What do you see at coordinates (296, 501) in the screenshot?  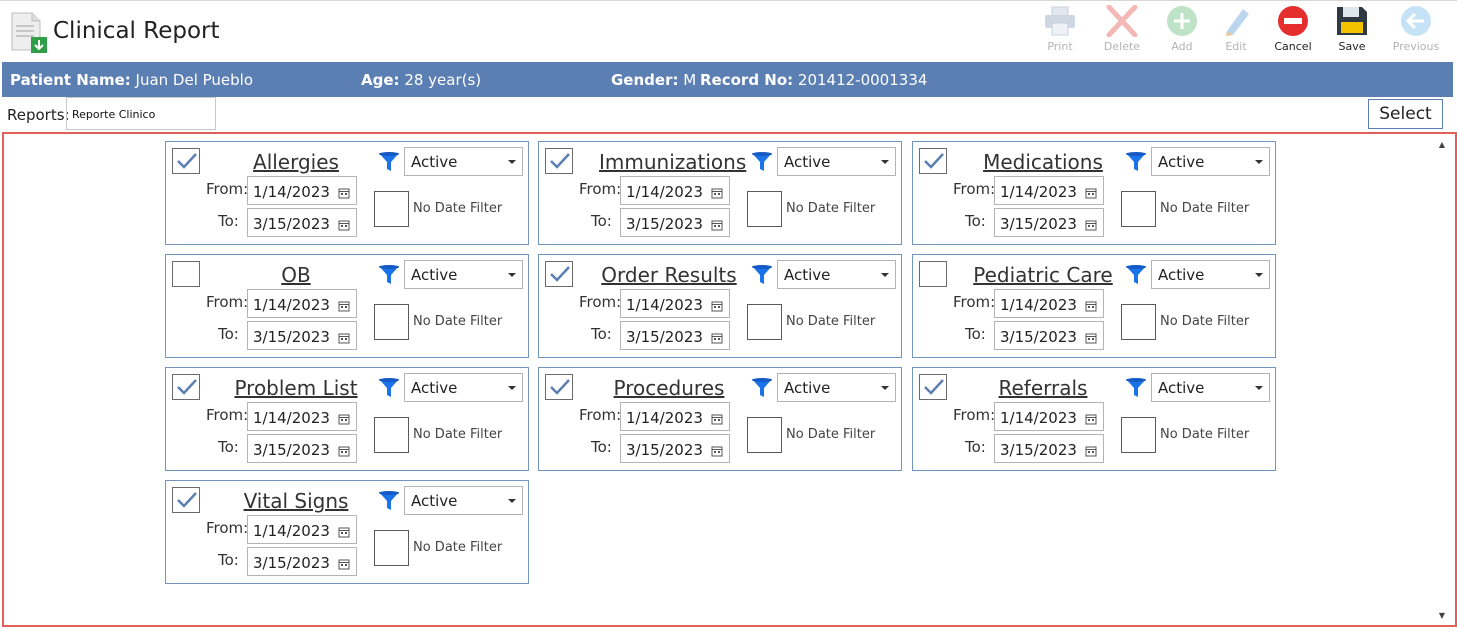 I see `section-title: Vital Signs` at bounding box center [296, 501].